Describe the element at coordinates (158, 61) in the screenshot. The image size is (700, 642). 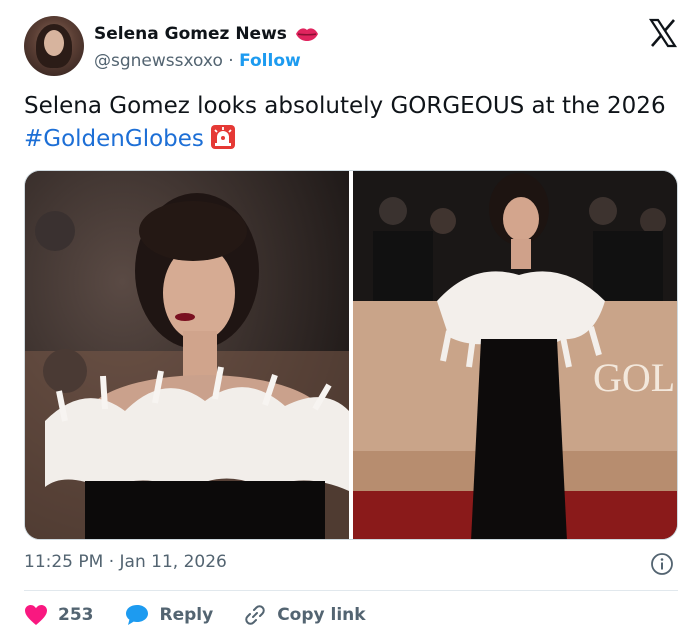
I see `author-handle: @sgnewssxoxo` at that location.